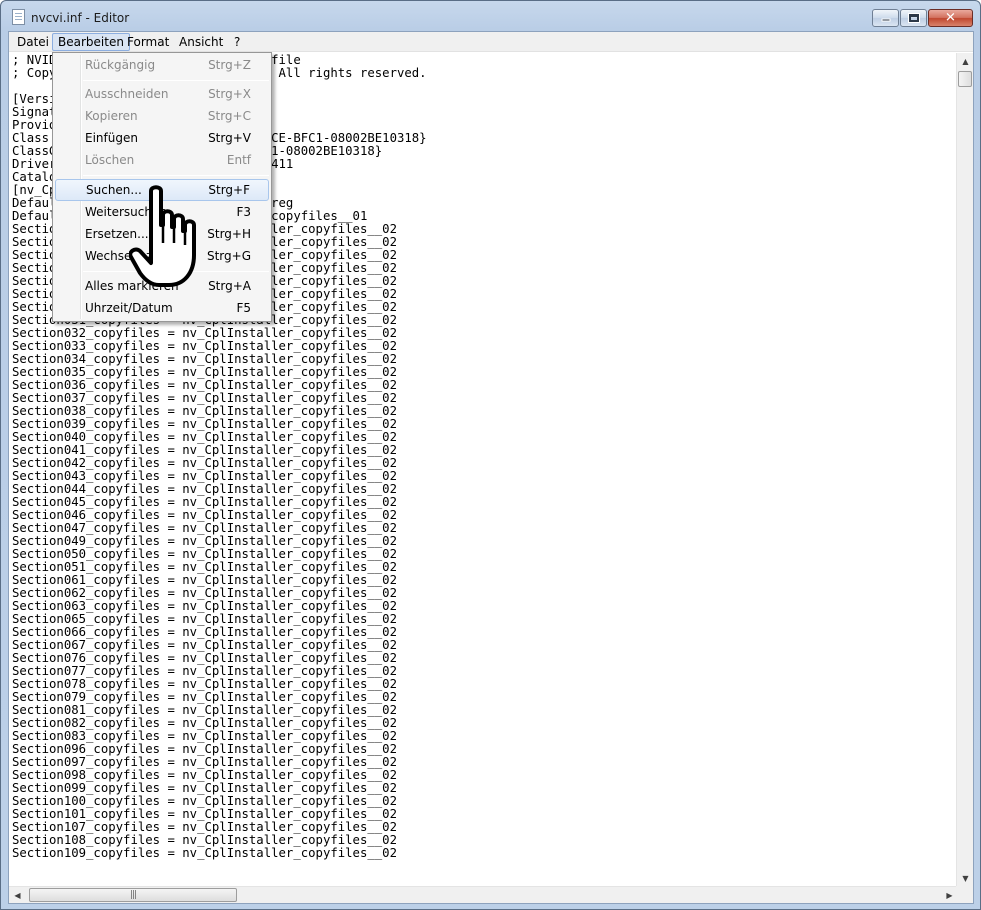 This screenshot has height=910, width=981. I want to click on menu-item-einfügen: Einfügen Strg+V, so click(162, 138).